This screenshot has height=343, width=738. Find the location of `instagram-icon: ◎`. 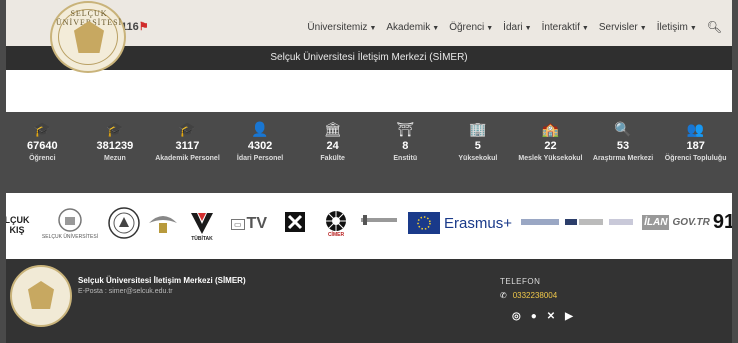

instagram-icon: ◎ is located at coordinates (516, 316).